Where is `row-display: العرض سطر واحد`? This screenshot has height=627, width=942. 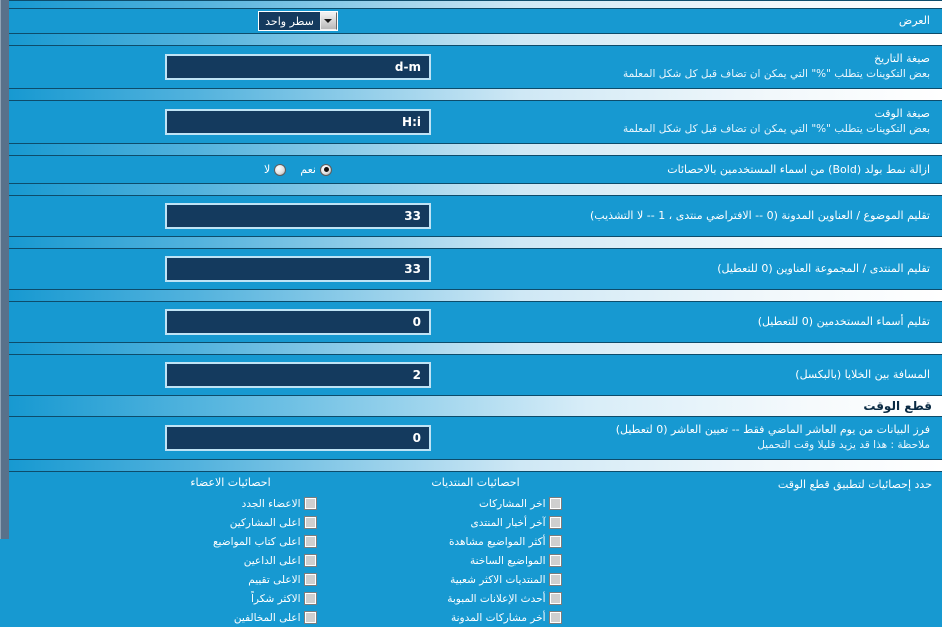
row-display: العرض سطر واحد is located at coordinates (475, 21).